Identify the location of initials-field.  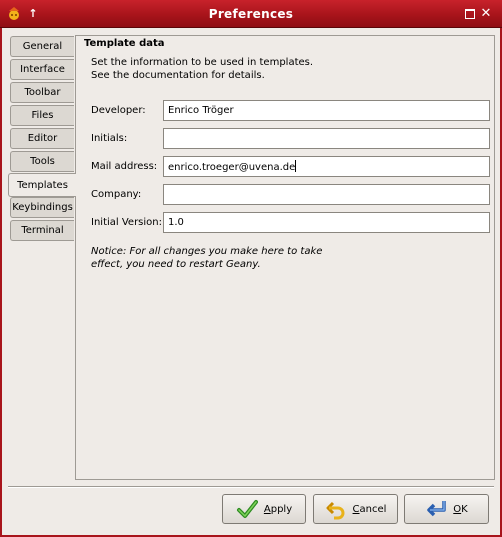
(326, 138).